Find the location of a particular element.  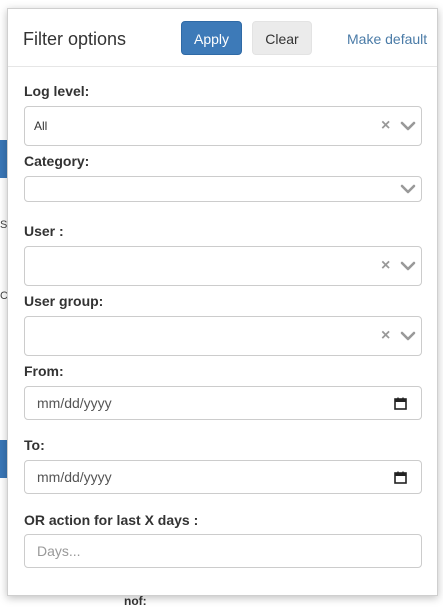

from-date-placeholder: mm/dd/yyyy is located at coordinates (74, 403).